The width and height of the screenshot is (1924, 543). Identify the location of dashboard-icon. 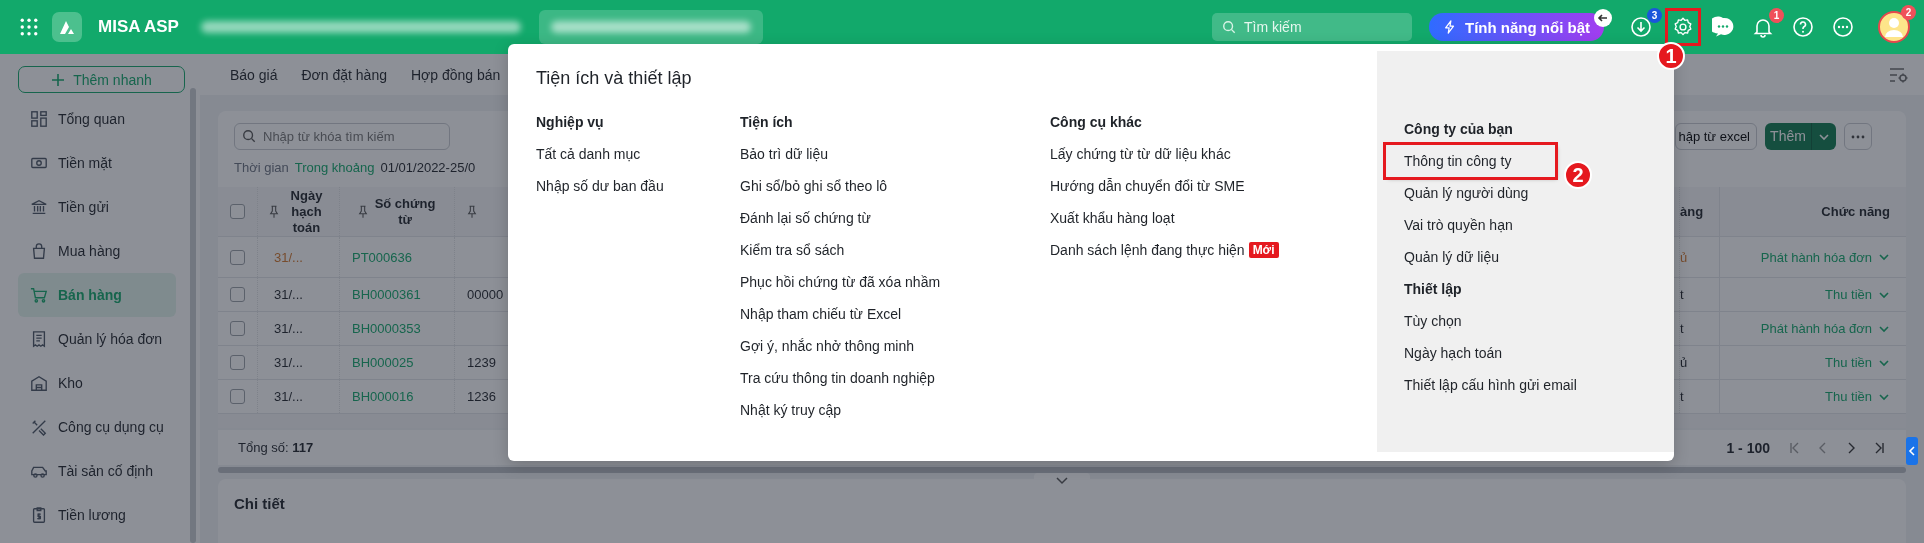
(39, 119).